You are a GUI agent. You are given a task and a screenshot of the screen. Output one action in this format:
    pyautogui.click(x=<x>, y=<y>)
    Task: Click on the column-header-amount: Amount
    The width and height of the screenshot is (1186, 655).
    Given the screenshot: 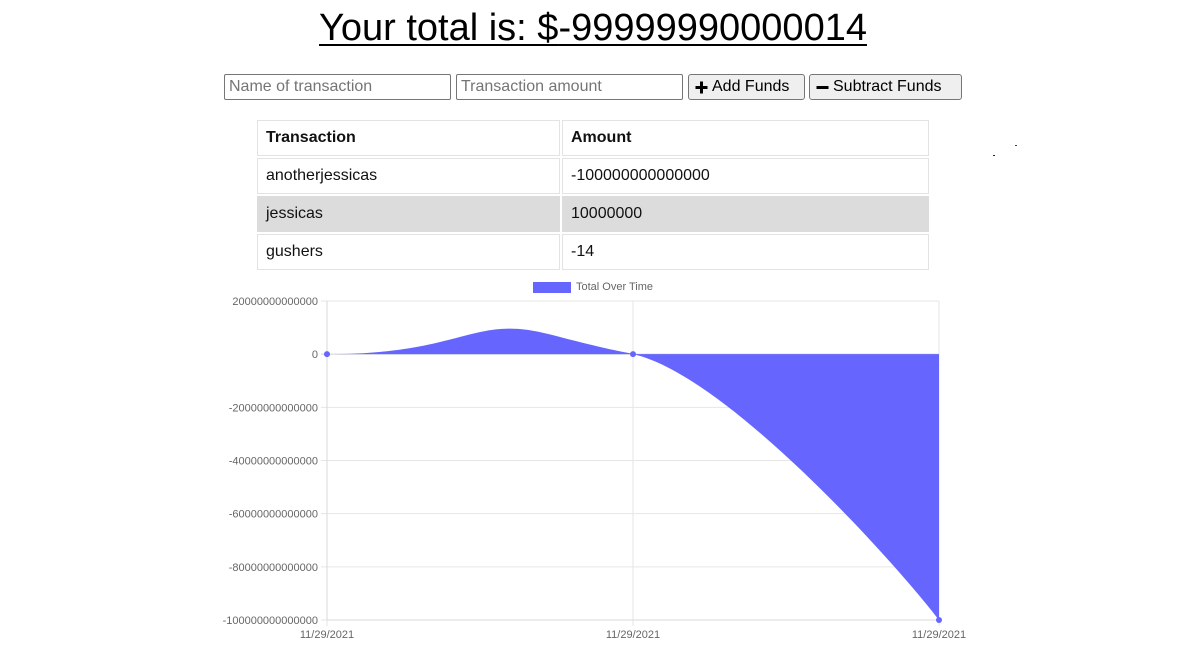 What is the action you would take?
    pyautogui.click(x=745, y=138)
    